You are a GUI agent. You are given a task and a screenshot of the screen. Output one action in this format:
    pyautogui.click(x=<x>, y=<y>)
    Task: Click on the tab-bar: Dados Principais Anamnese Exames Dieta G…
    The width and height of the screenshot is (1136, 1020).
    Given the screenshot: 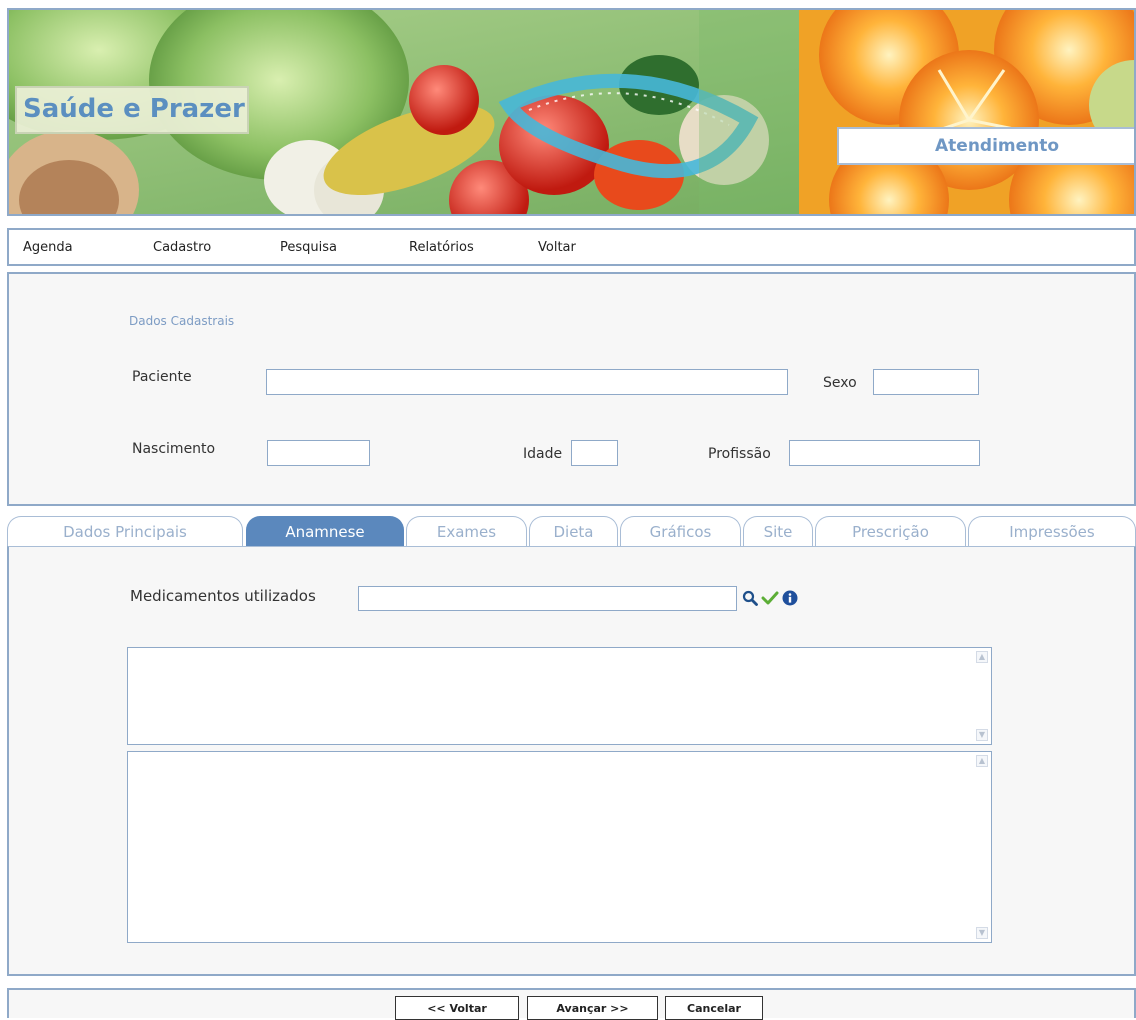 What is the action you would take?
    pyautogui.click(x=571, y=532)
    